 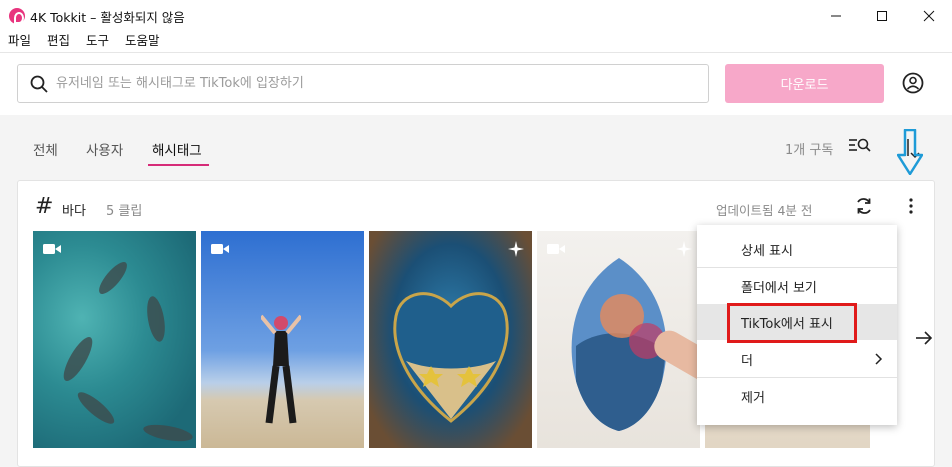 I want to click on clip-count: 5 클립, so click(x=124, y=211).